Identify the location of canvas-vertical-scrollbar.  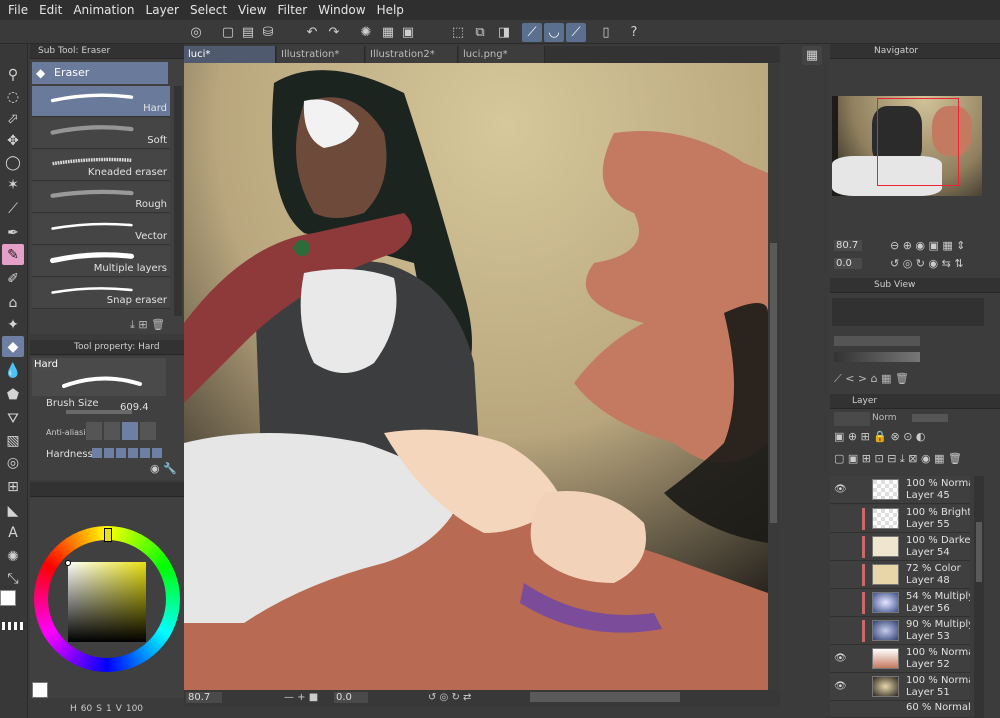
(774, 376).